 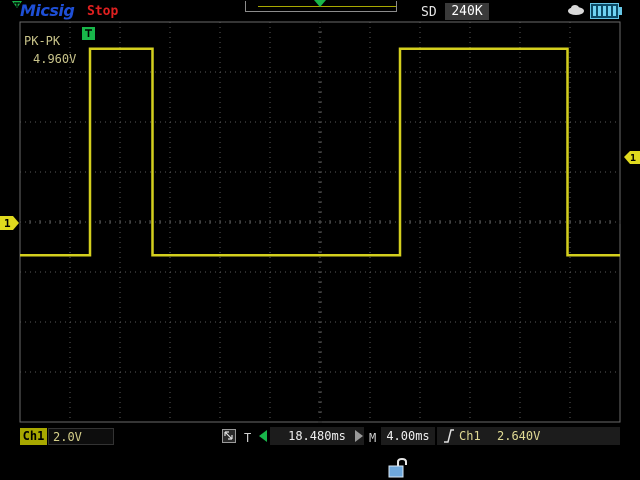 What do you see at coordinates (229, 436) in the screenshot?
I see `zoom-icon` at bounding box center [229, 436].